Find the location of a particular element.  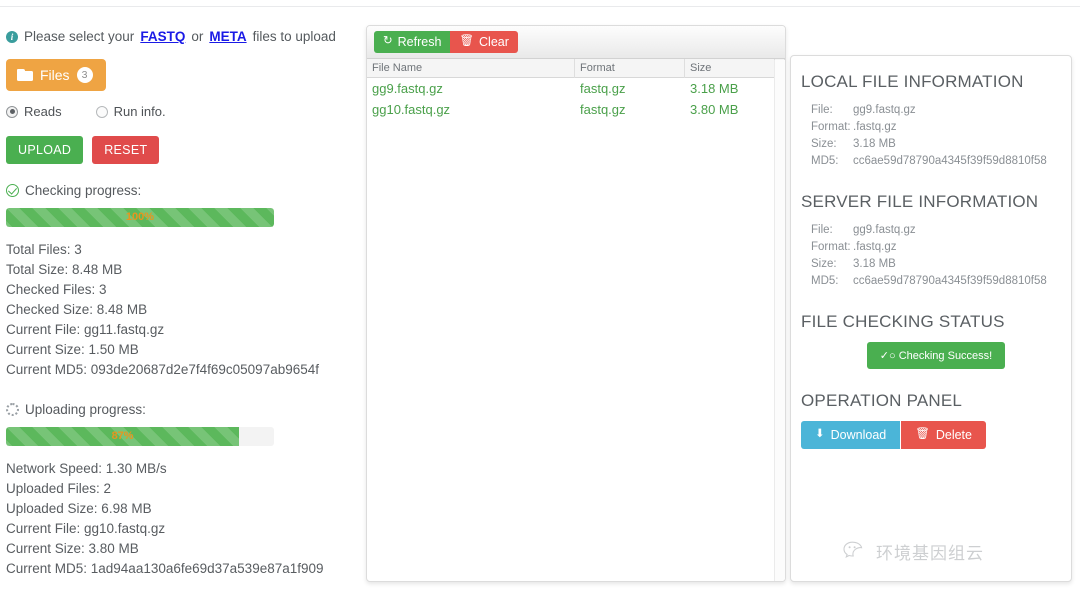

column-header-file-name: File Name is located at coordinates (471, 68).